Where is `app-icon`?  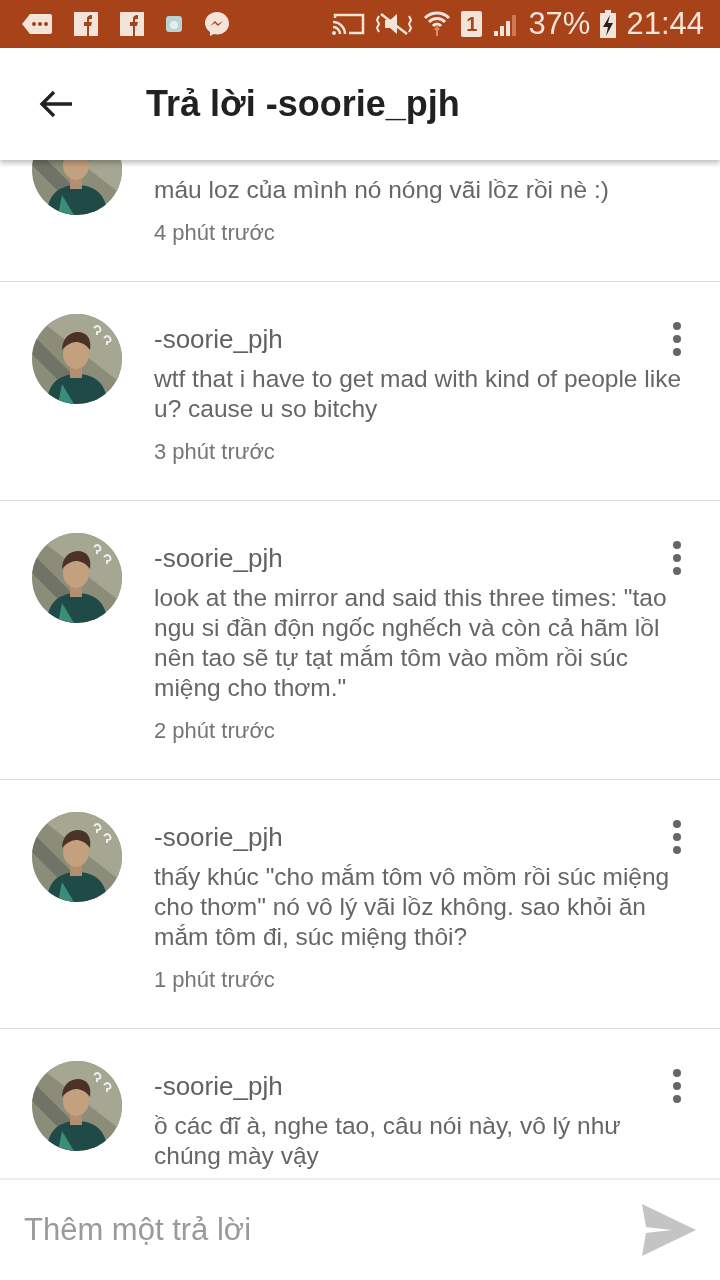
app-icon is located at coordinates (174, 24).